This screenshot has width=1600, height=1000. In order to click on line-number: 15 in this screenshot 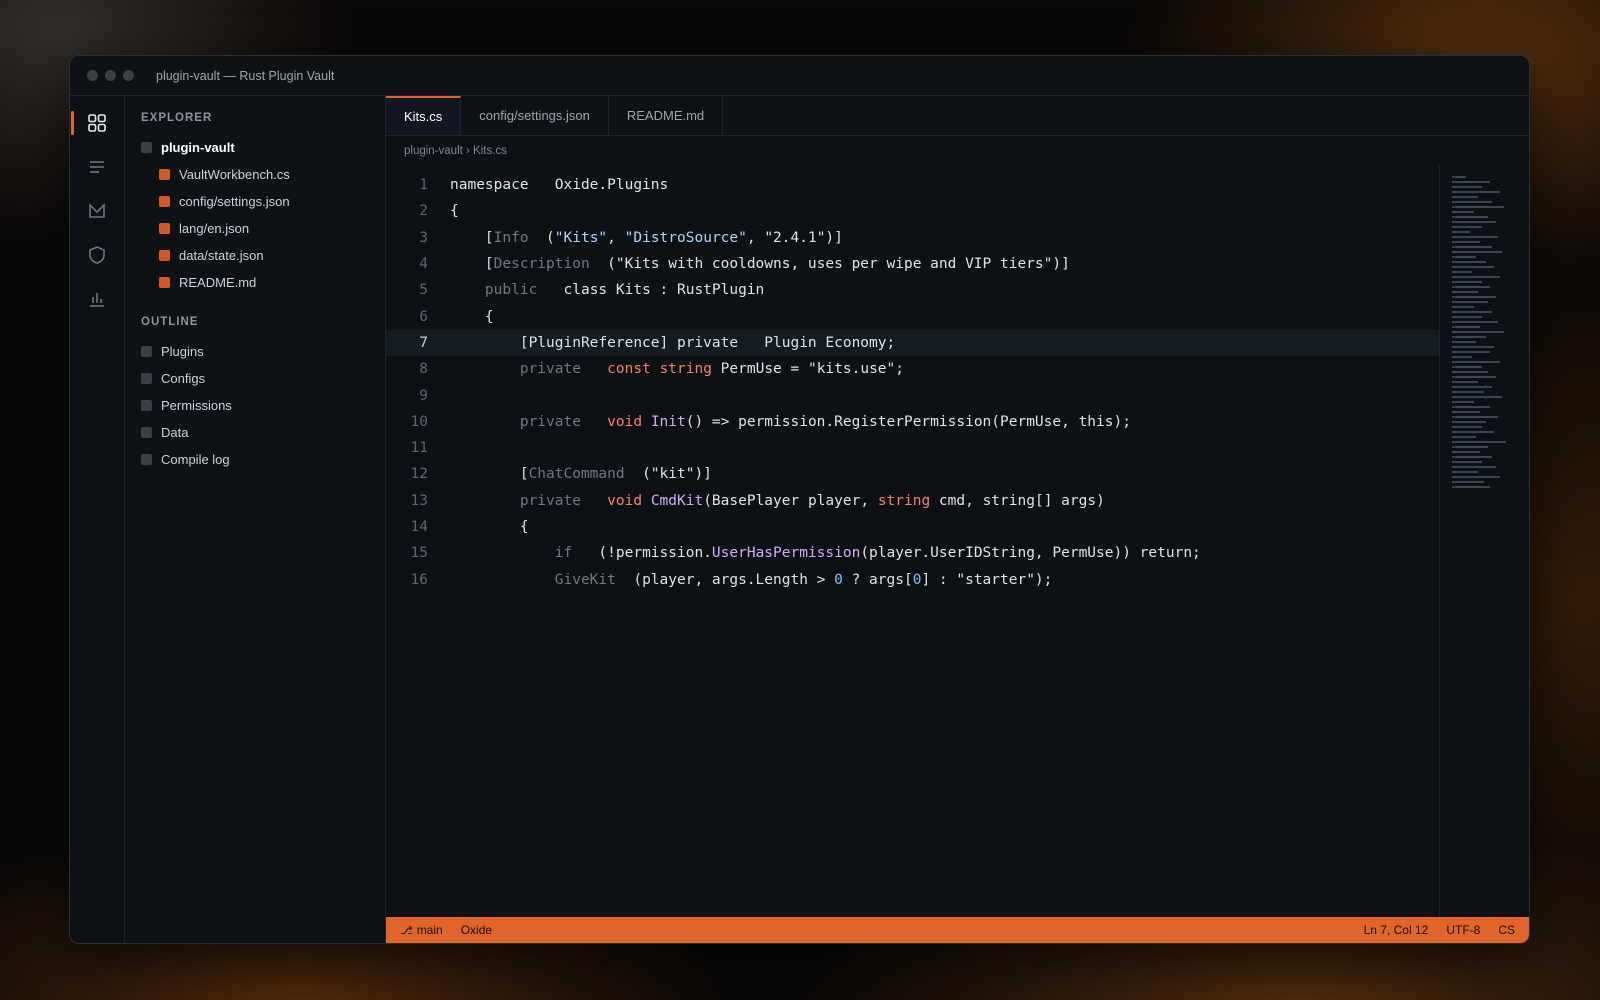, I will do `click(419, 553)`.